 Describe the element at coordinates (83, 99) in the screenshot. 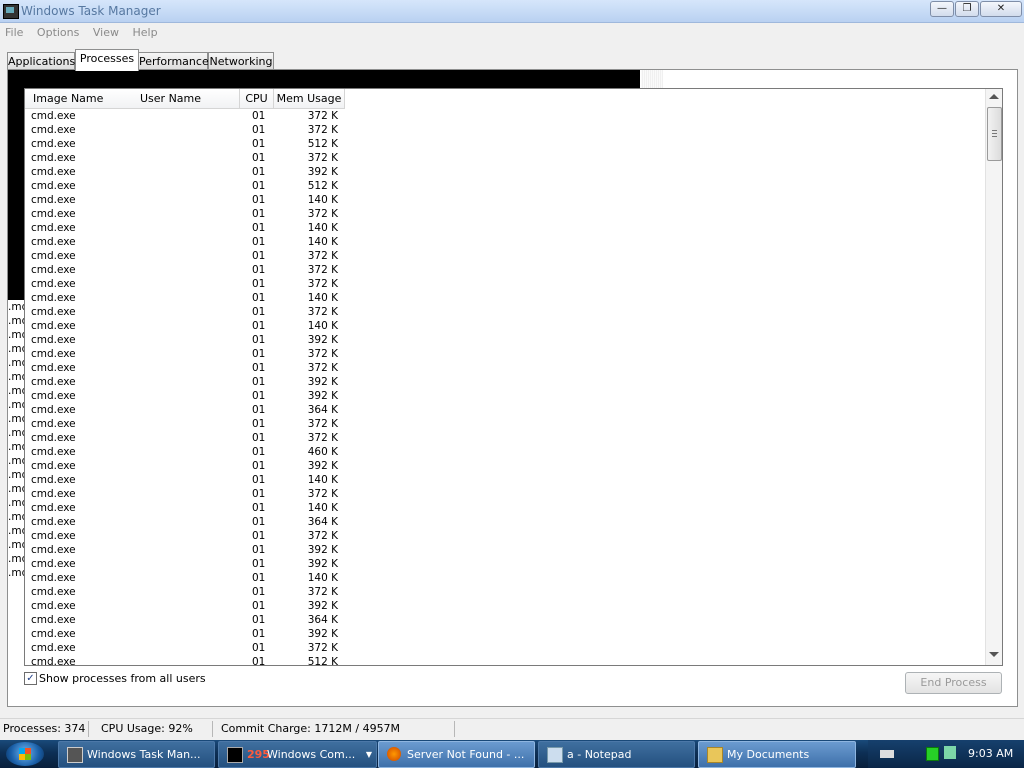

I see `column-image-name: Image Name` at that location.